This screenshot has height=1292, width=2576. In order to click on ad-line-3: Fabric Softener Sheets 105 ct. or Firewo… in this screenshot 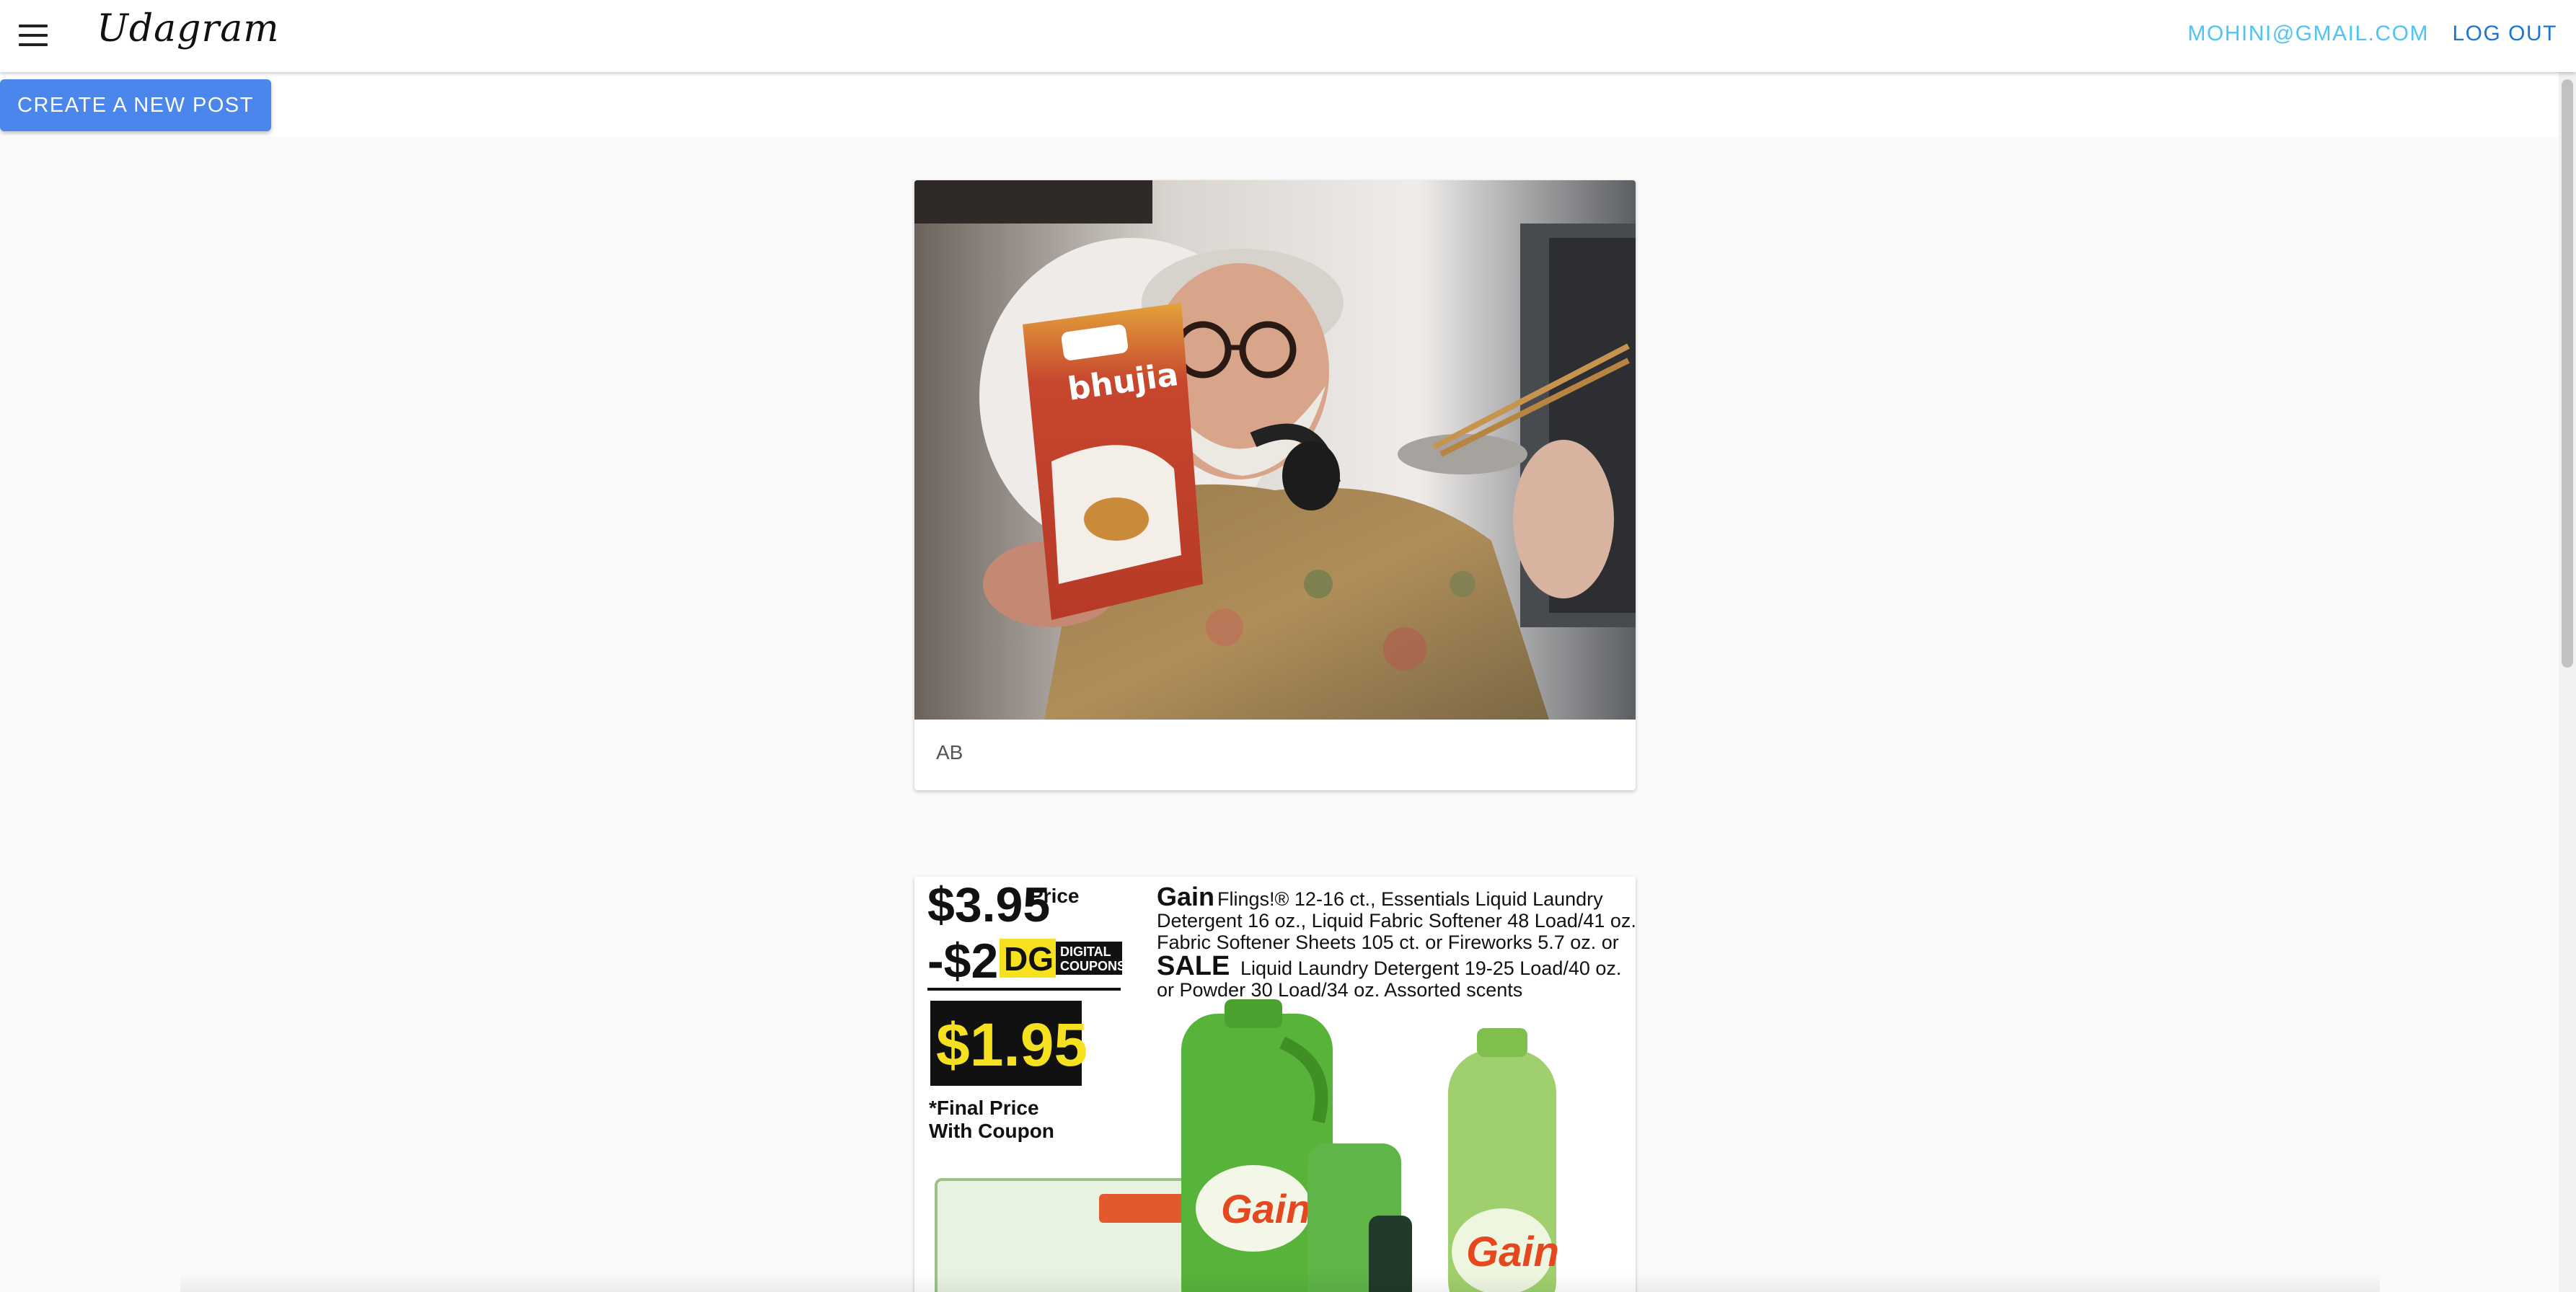, I will do `click(1388, 942)`.